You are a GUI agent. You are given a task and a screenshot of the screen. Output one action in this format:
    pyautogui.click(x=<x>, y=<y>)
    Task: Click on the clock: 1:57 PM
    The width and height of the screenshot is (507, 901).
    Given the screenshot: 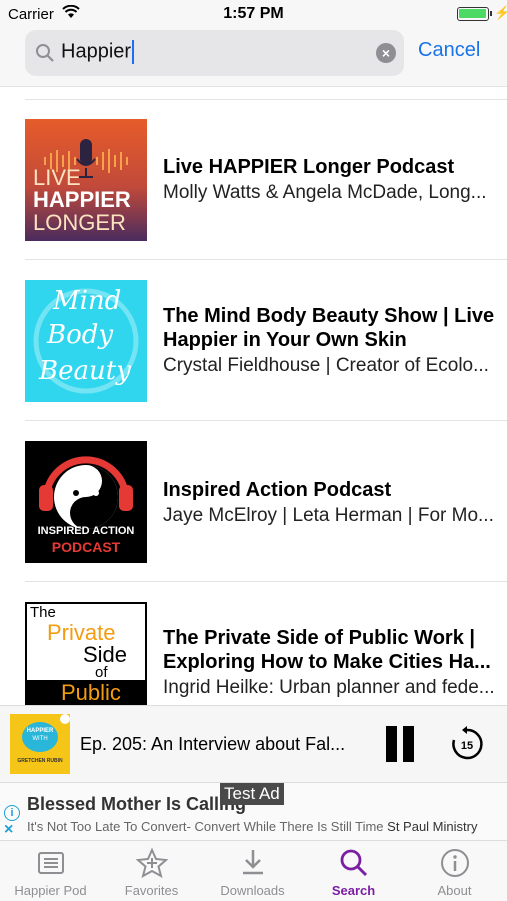 What is the action you would take?
    pyautogui.click(x=253, y=13)
    